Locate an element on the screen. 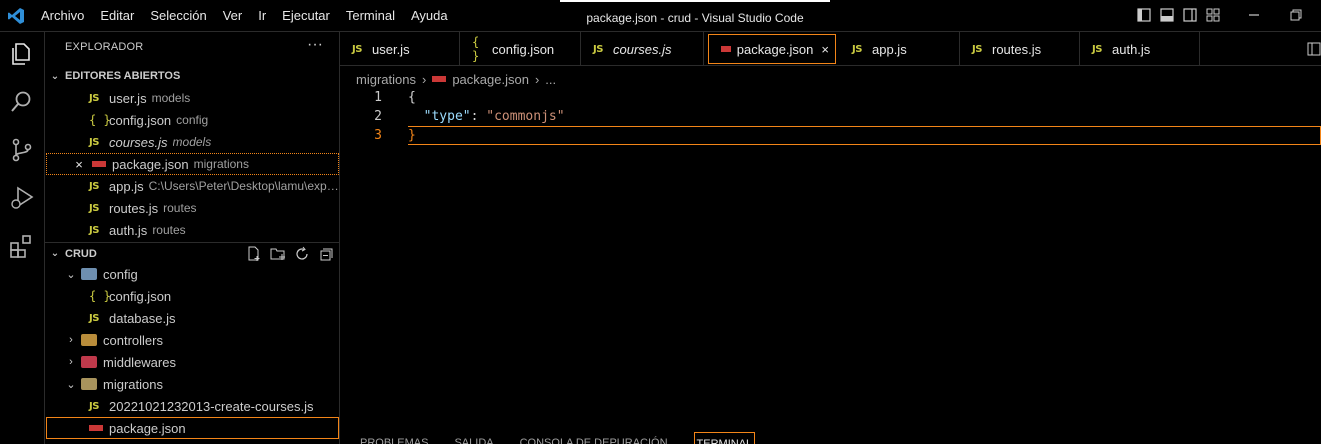 The width and height of the screenshot is (1321, 444). toggle-sidebar-icon is located at coordinates (1144, 15).